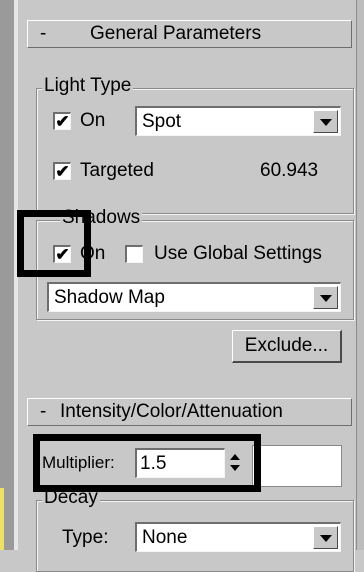 This screenshot has height=572, width=364. Describe the element at coordinates (238, 121) in the screenshot. I see `light-type-dropdown: Spot` at that location.